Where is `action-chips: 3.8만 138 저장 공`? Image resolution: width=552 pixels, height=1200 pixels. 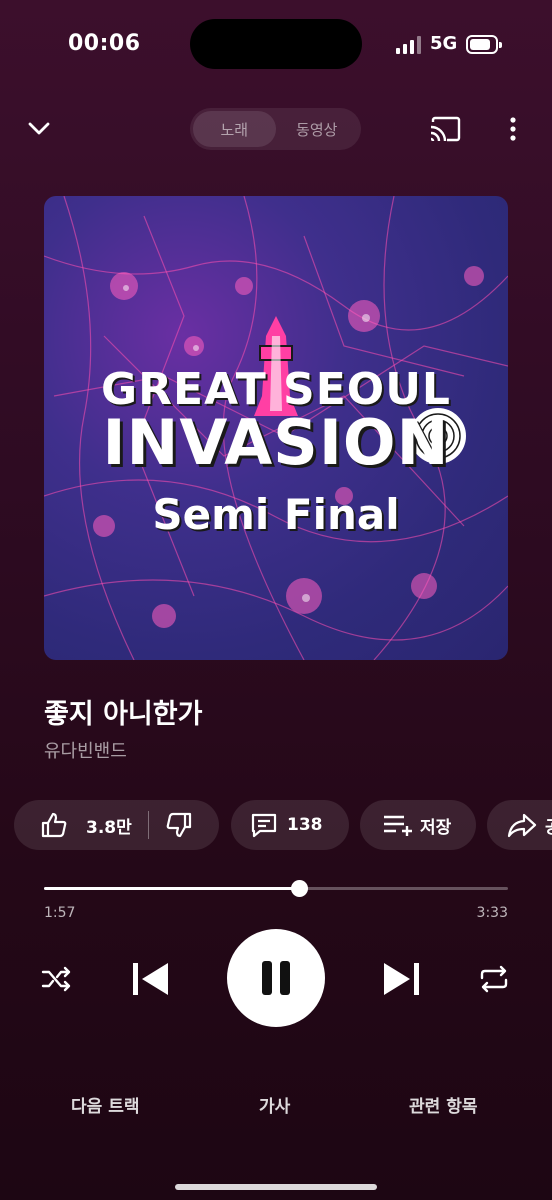 action-chips: 3.8만 138 저장 공 is located at coordinates (283, 825).